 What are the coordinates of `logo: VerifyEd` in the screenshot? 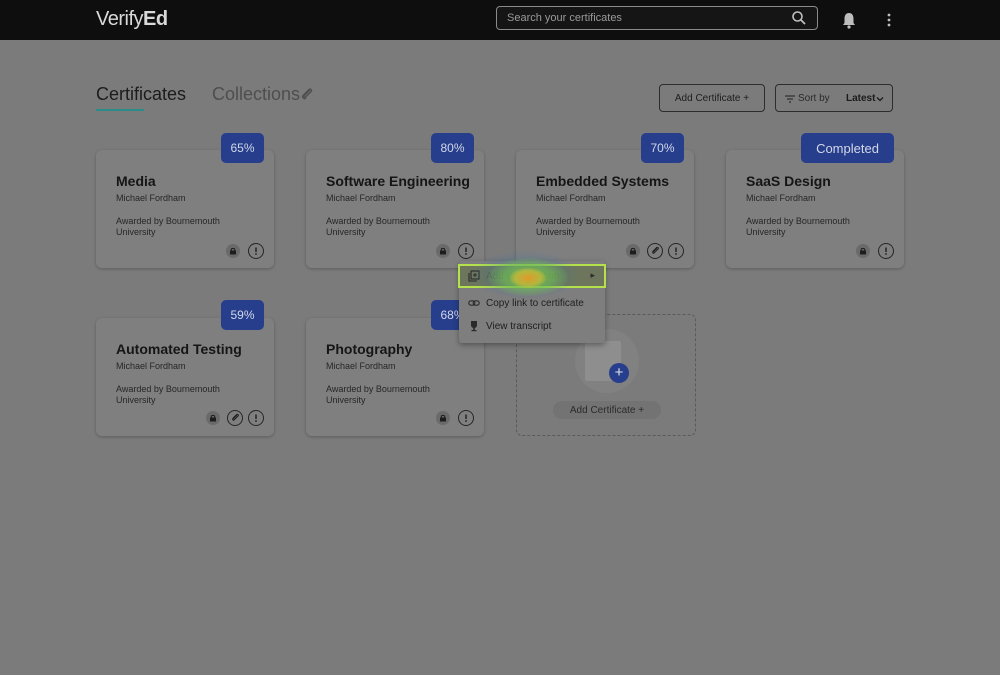 It's located at (132, 19).